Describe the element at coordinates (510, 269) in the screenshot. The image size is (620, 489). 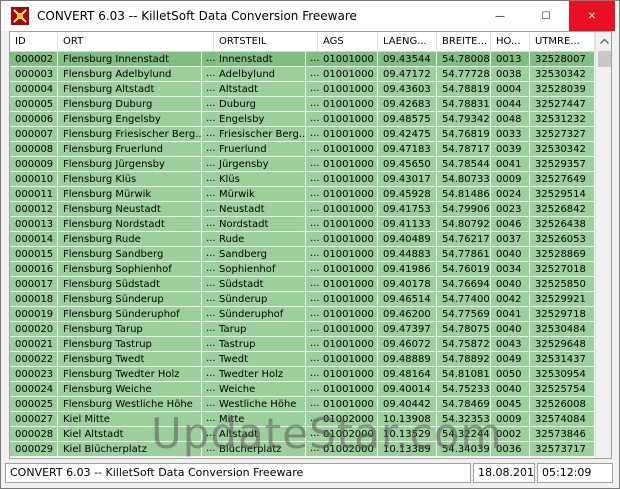
I see `cell-hoehe: 0034` at that location.